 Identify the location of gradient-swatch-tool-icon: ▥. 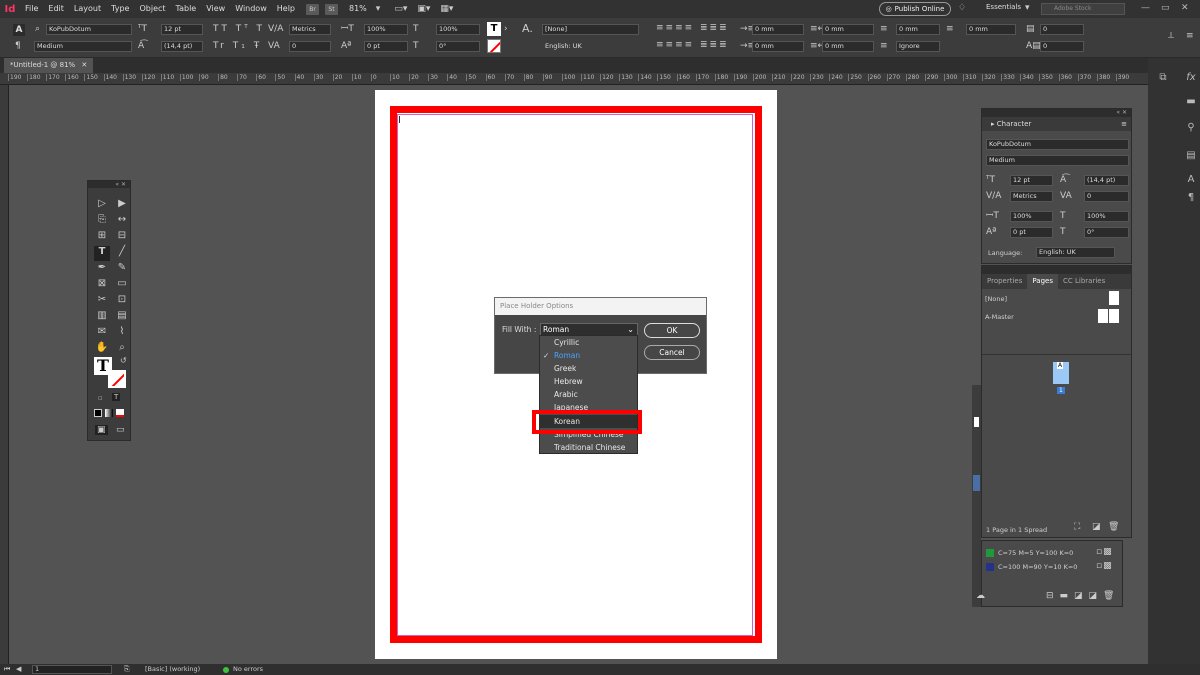
(102, 317).